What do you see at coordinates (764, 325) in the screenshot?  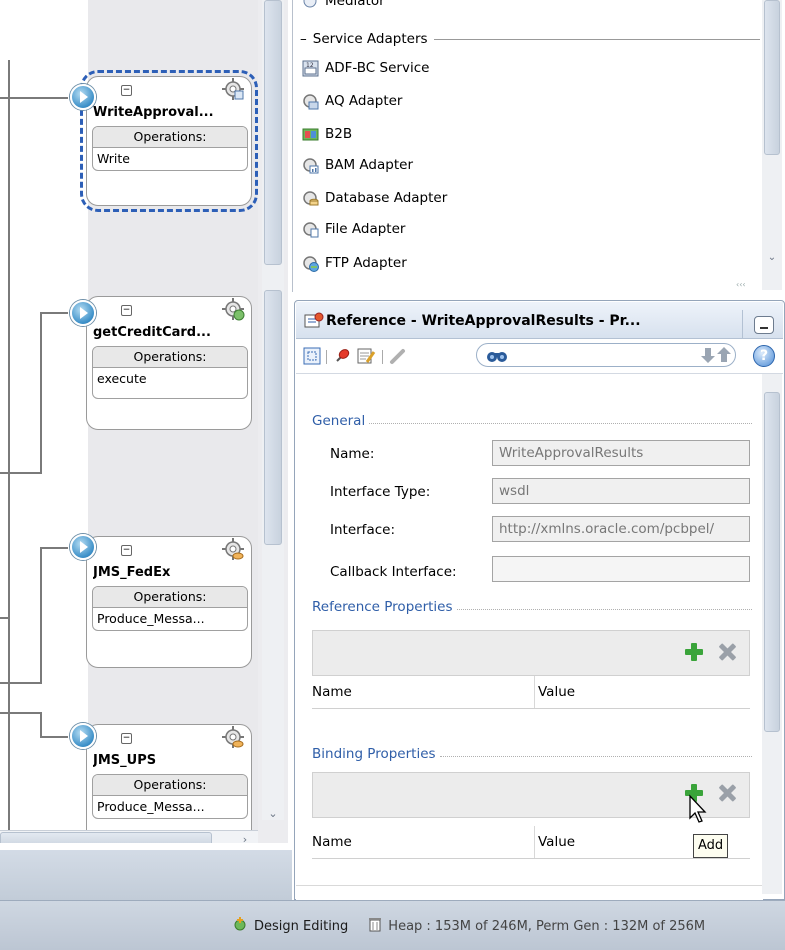 I see `minimize-button` at bounding box center [764, 325].